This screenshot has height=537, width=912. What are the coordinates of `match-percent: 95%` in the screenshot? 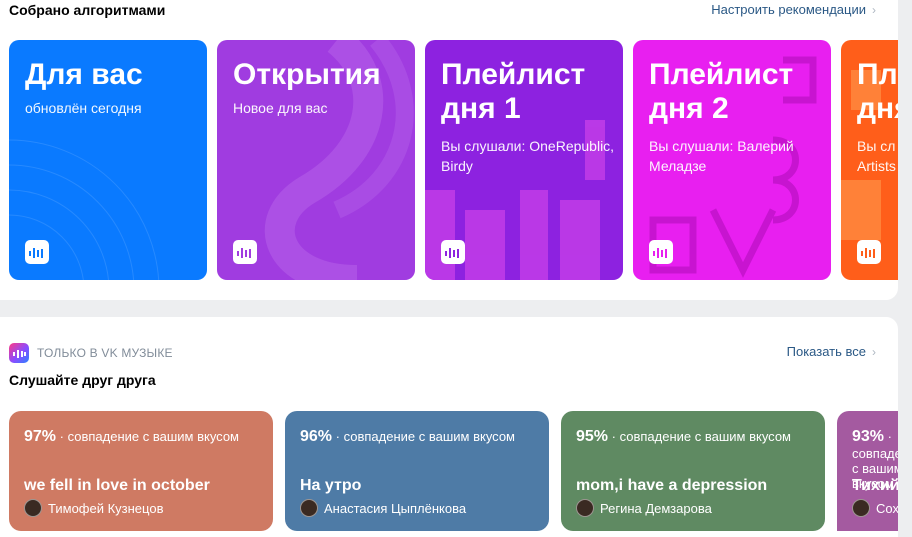 It's located at (592, 436).